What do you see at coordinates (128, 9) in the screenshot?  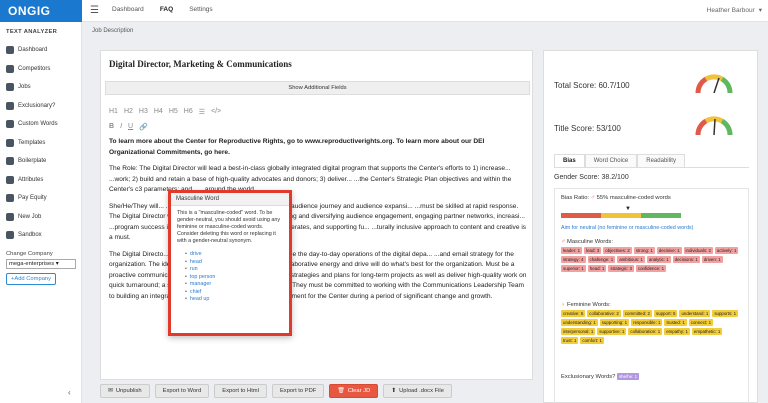 I see `nav-dashboard: Dashboard` at bounding box center [128, 9].